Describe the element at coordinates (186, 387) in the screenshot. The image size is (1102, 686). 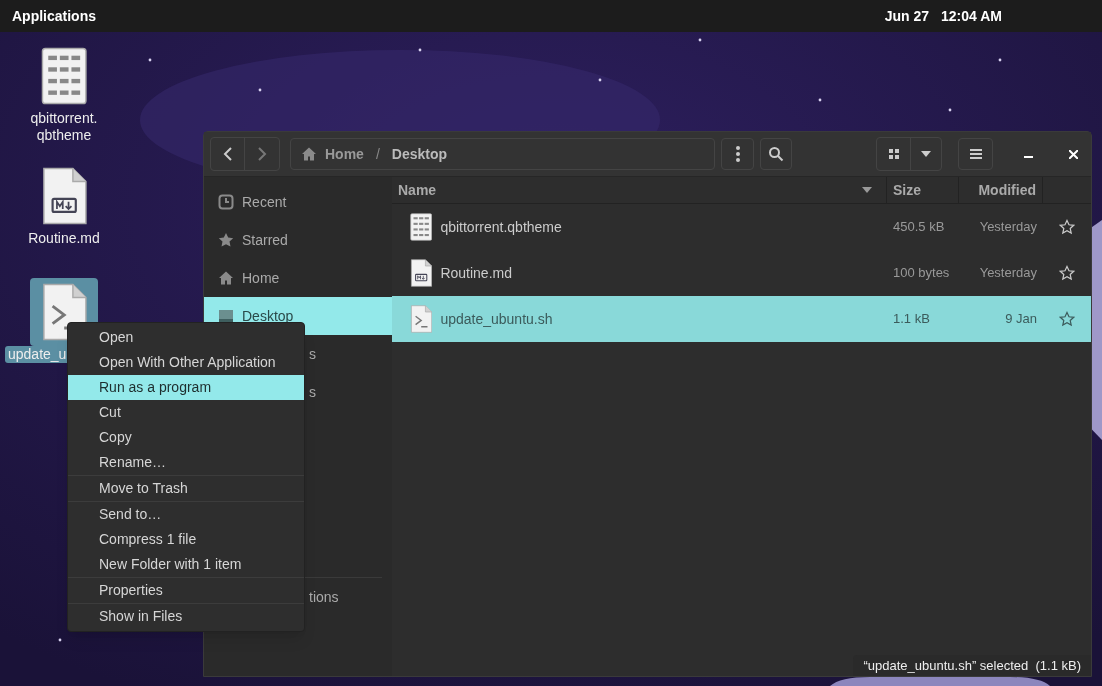
I see `menu-item: Run as a program` at that location.